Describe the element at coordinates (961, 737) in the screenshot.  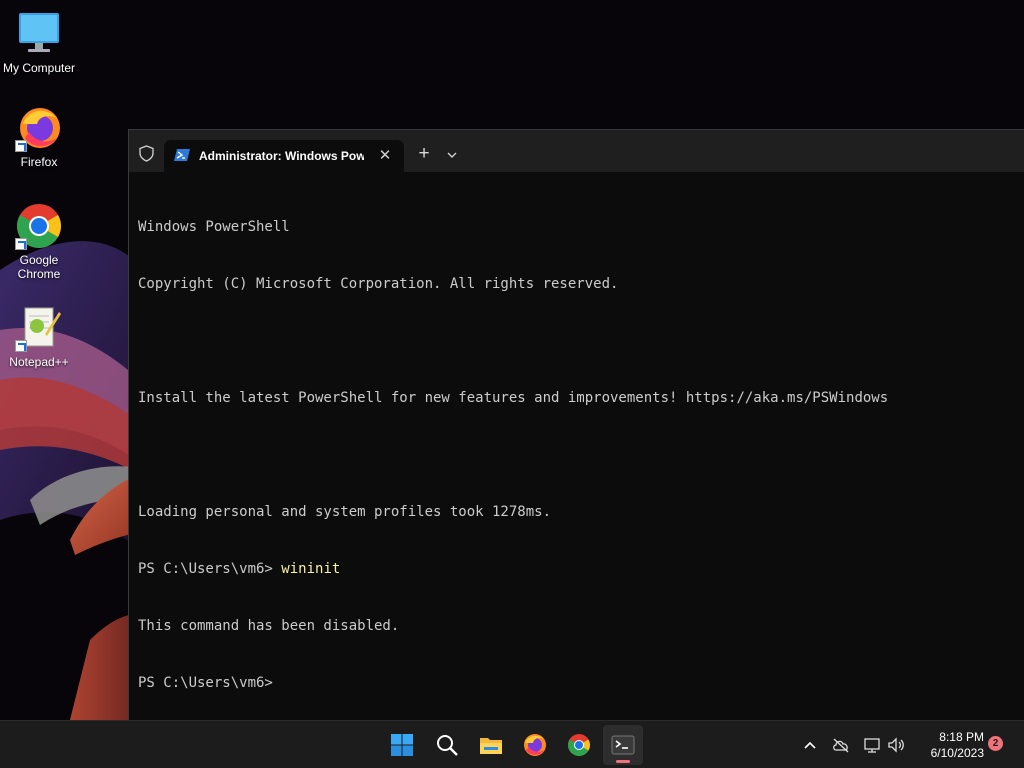
I see `clock-time: 8:18 PM` at that location.